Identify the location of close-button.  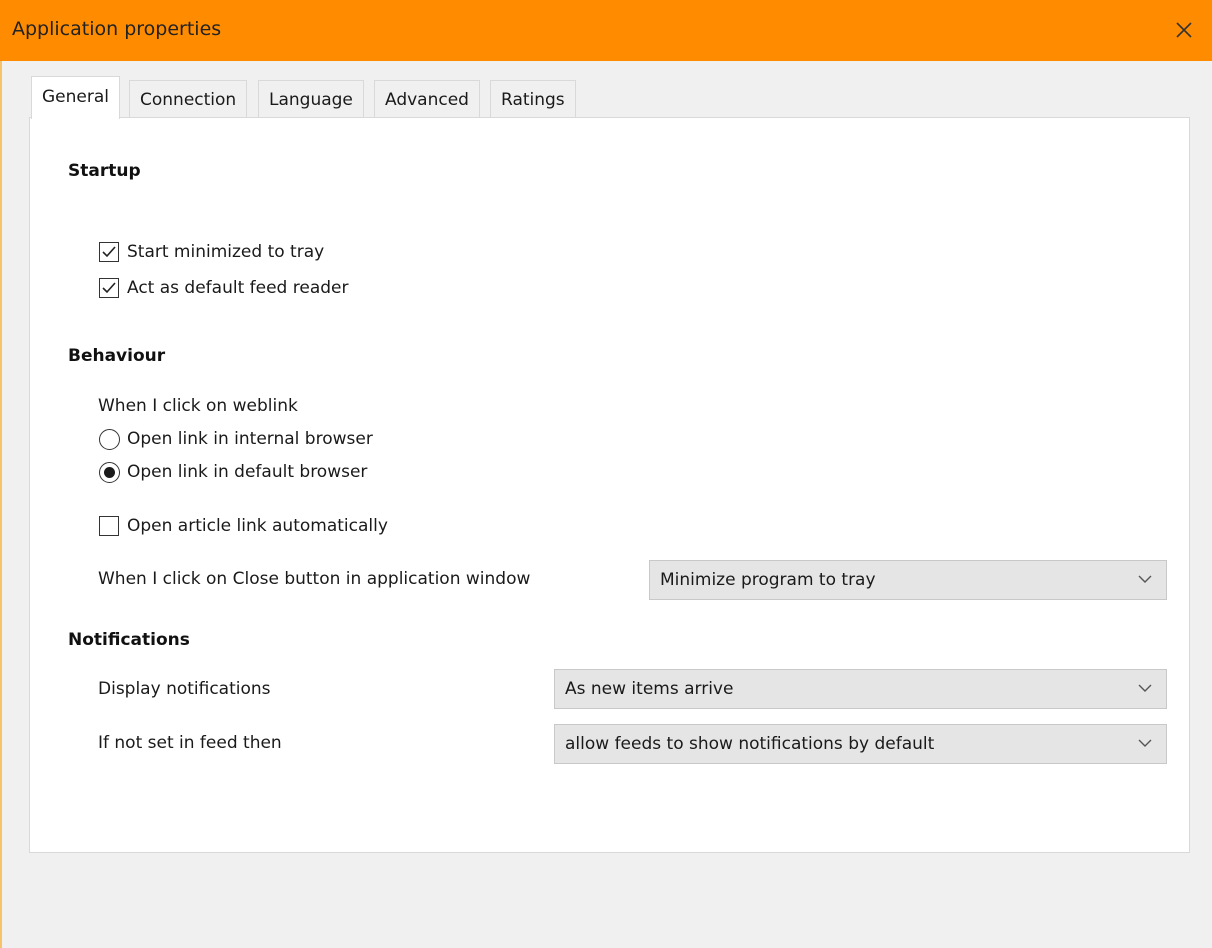
(1184, 30).